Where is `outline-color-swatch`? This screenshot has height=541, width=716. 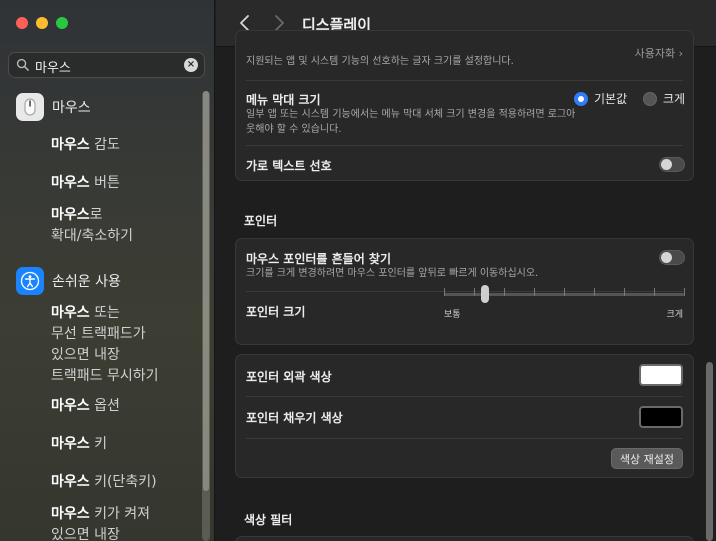
outline-color-swatch is located at coordinates (661, 375).